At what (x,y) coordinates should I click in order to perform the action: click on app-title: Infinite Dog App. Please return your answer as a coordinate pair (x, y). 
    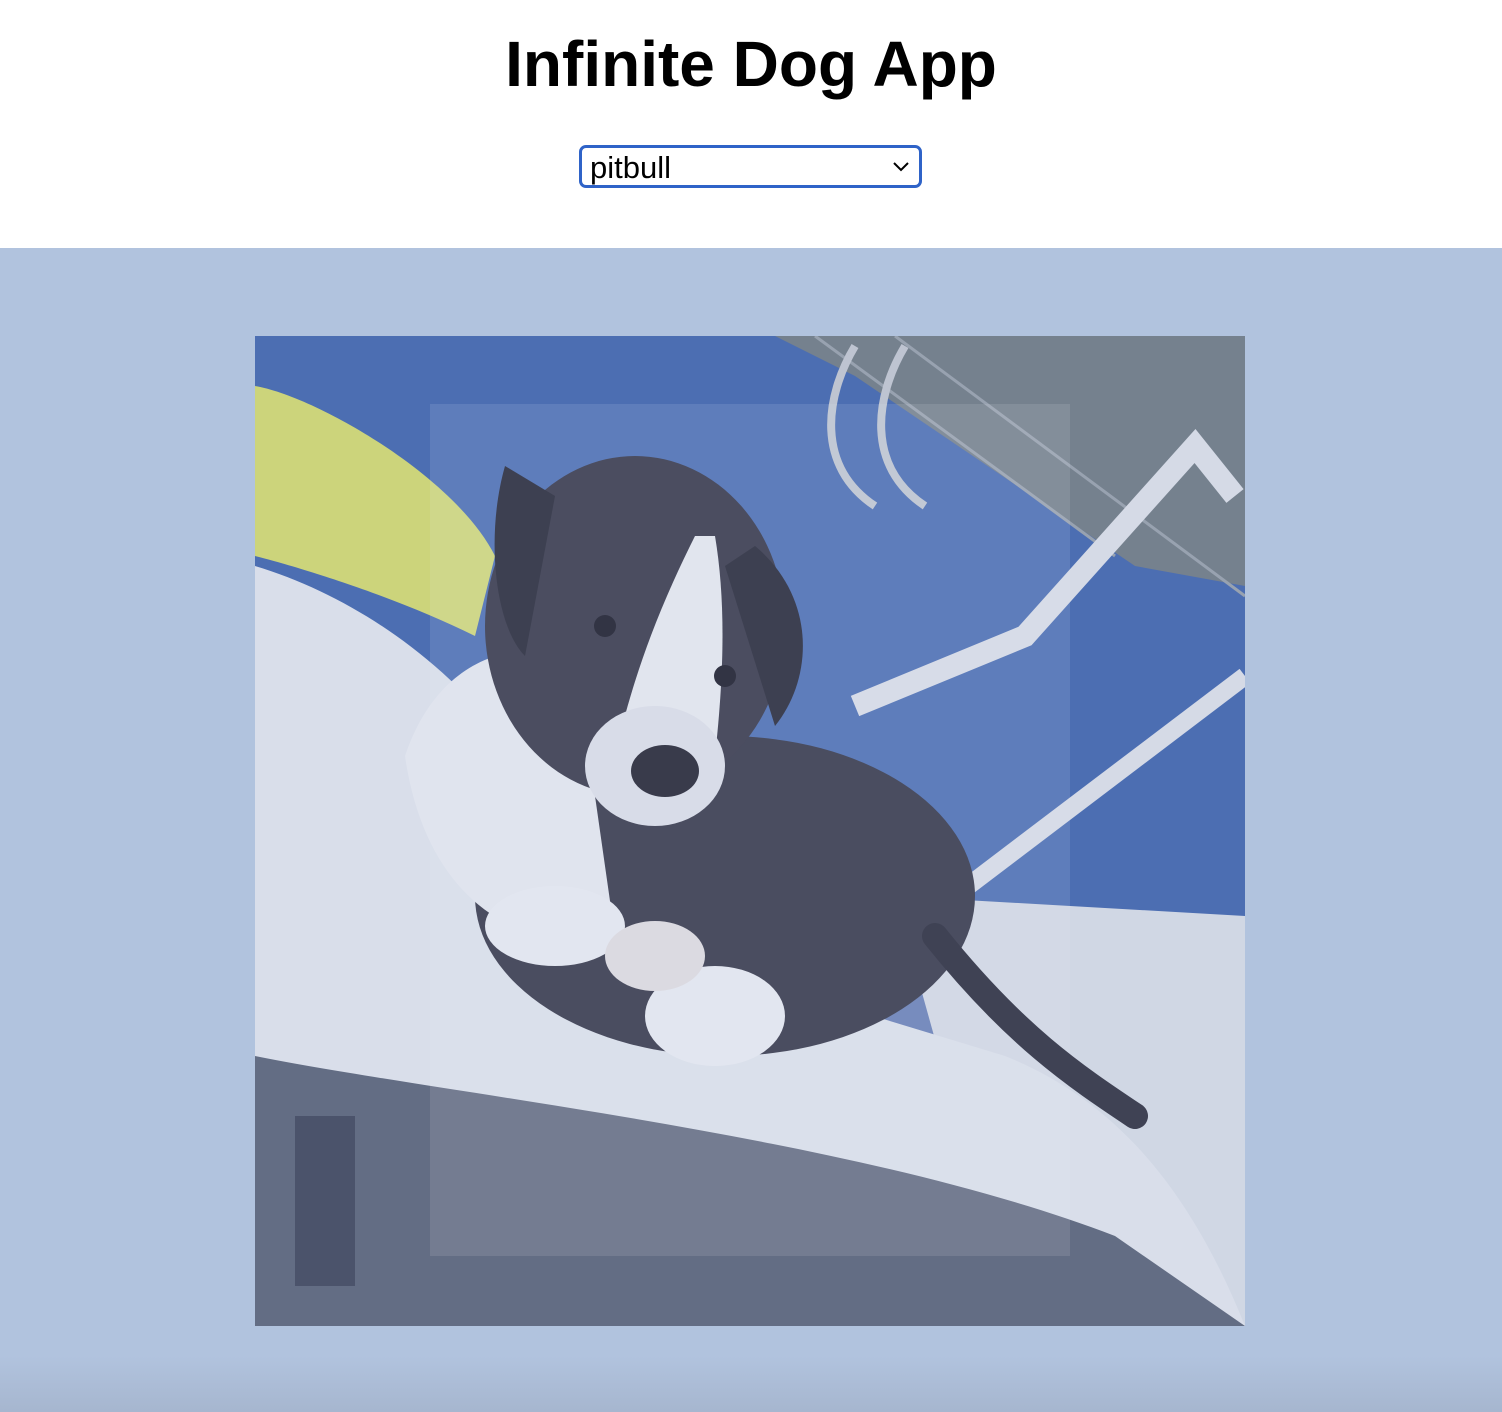
    Looking at the image, I should click on (751, 64).